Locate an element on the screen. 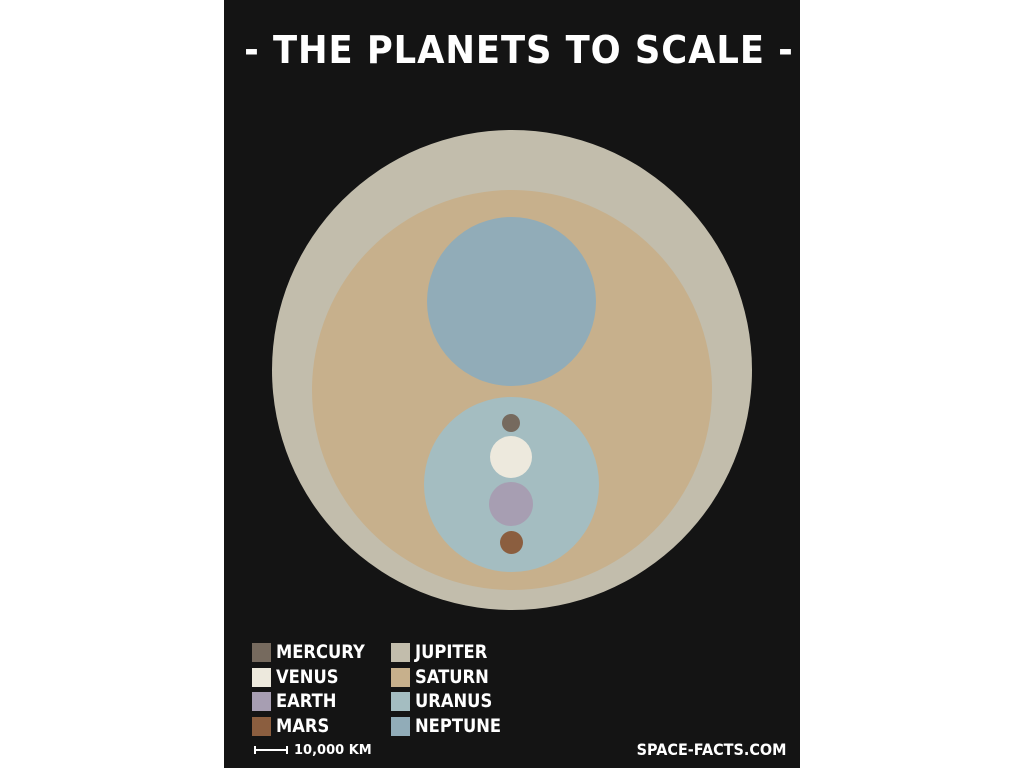  planet-earth is located at coordinates (511, 504).